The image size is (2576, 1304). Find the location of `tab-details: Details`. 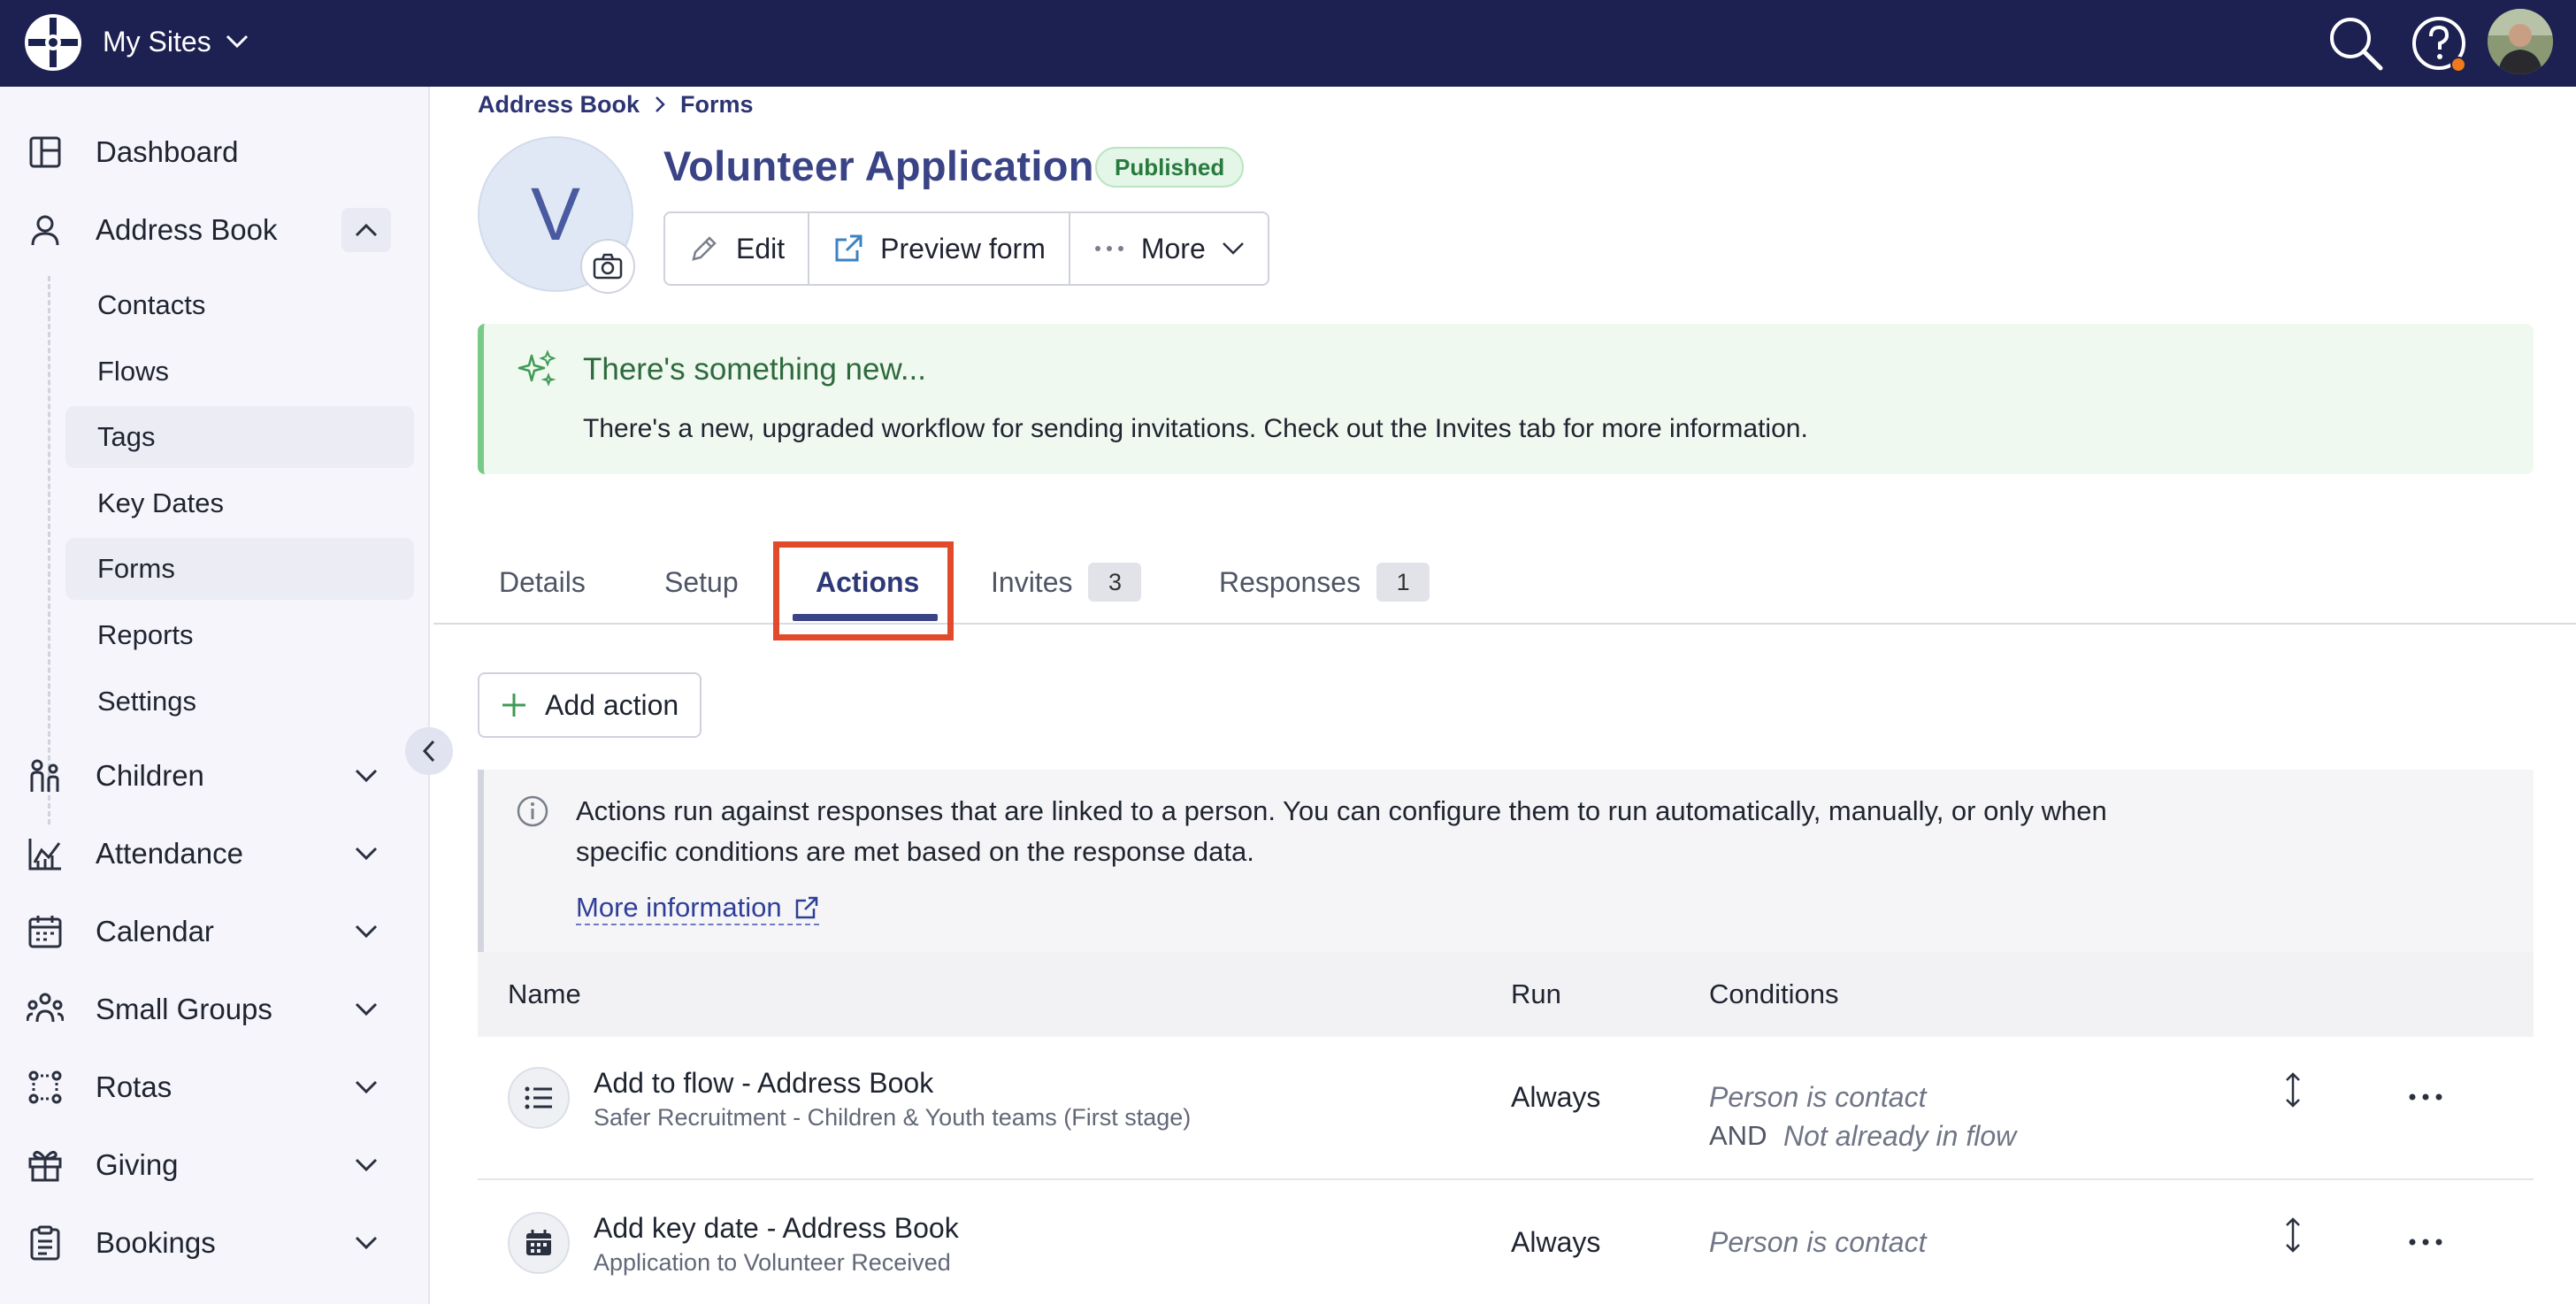

tab-details: Details is located at coordinates (542, 582).